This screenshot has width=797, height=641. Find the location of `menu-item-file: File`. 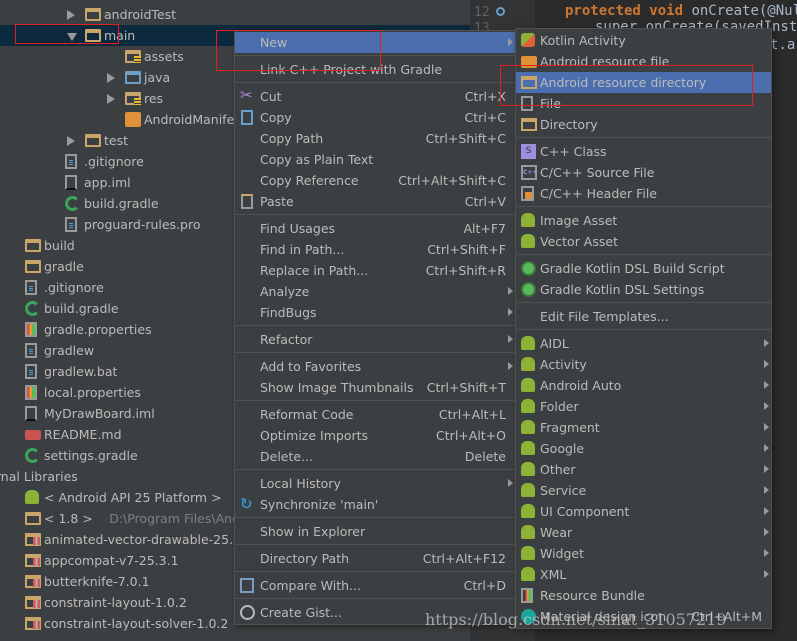

menu-item-file: File is located at coordinates (643, 103).